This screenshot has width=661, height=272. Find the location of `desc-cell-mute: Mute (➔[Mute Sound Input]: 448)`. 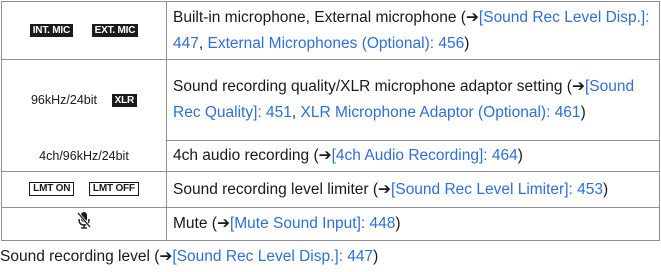

desc-cell-mute: Mute (➔[Mute Sound Input]: 448) is located at coordinates (413, 224).